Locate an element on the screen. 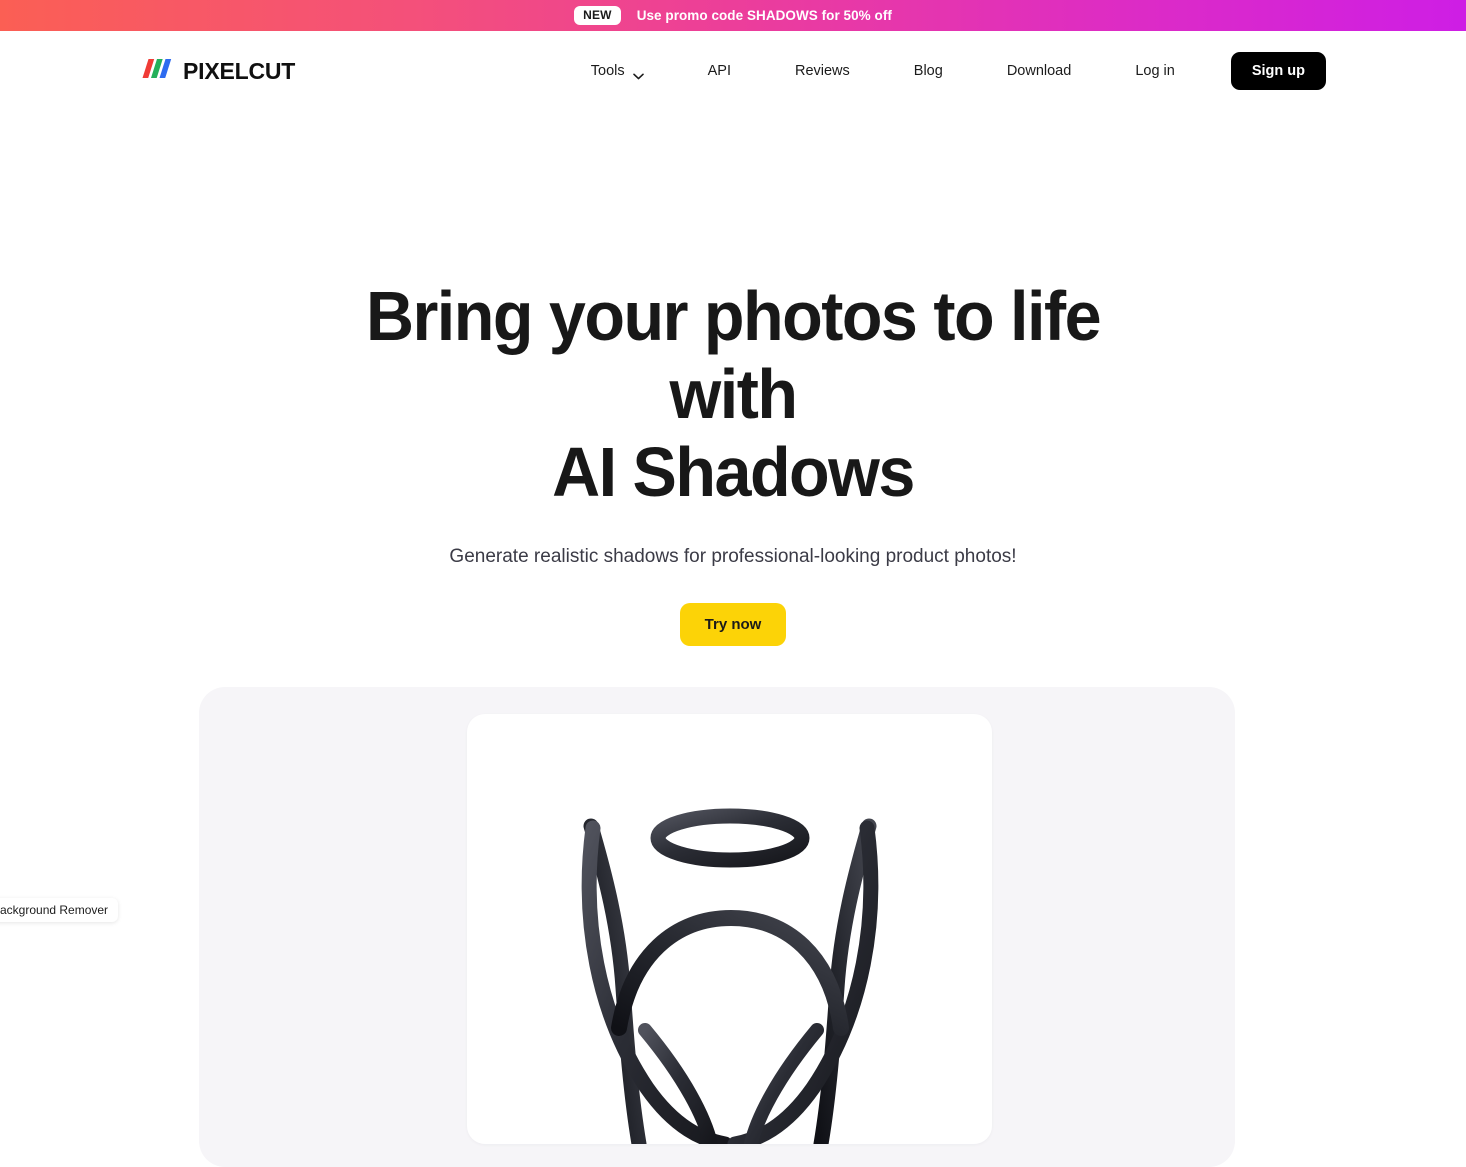 The image size is (1466, 1167). product-image-card is located at coordinates (729, 929).